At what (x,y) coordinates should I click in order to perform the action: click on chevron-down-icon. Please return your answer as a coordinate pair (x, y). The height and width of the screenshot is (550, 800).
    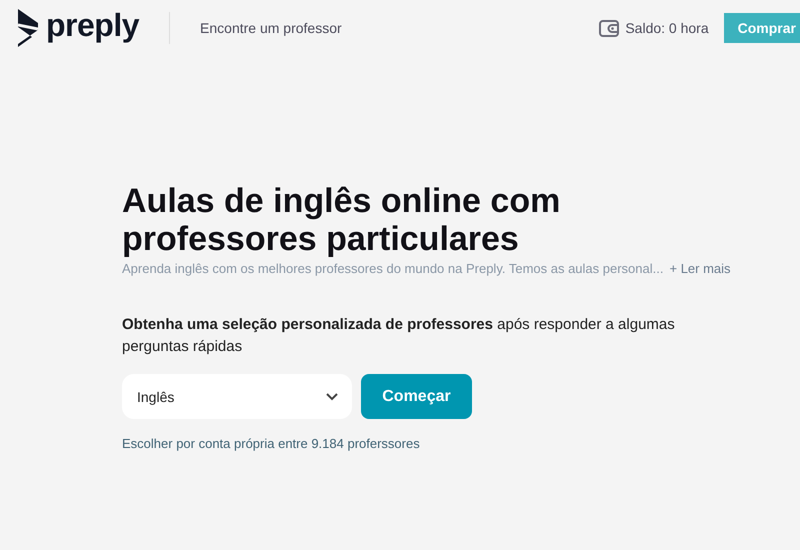
    Looking at the image, I should click on (332, 396).